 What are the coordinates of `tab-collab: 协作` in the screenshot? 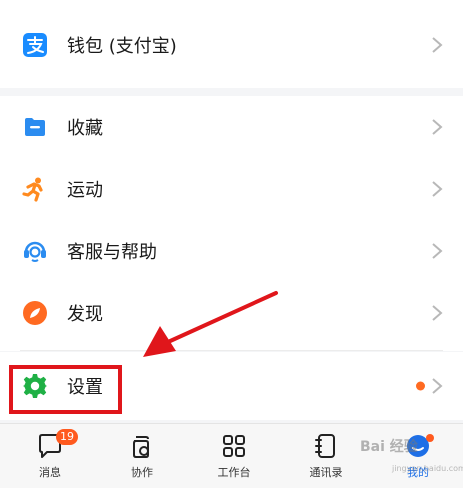 It's located at (142, 456).